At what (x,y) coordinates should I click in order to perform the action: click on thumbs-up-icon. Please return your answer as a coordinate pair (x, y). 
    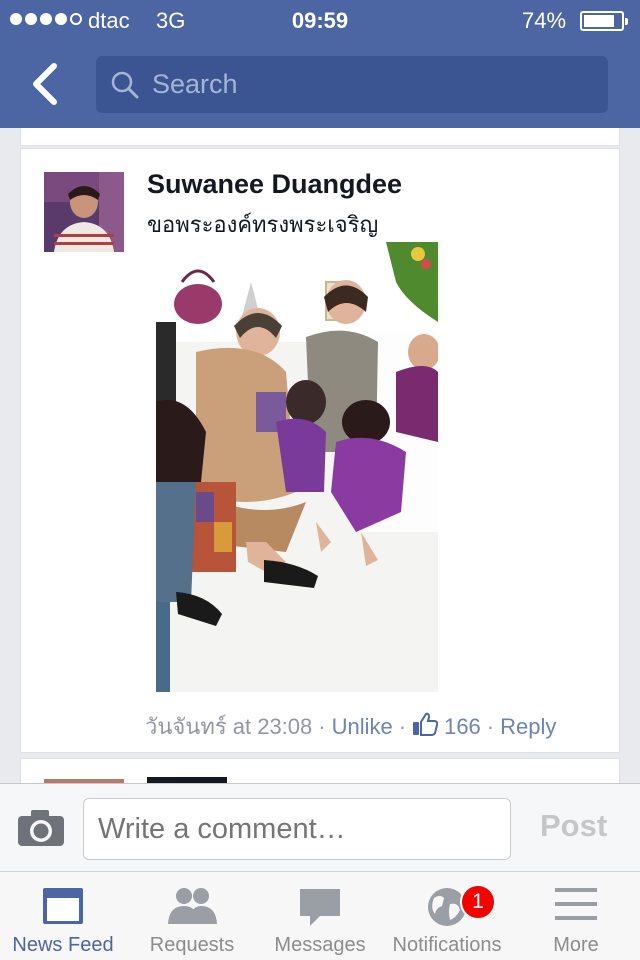
    Looking at the image, I should click on (425, 727).